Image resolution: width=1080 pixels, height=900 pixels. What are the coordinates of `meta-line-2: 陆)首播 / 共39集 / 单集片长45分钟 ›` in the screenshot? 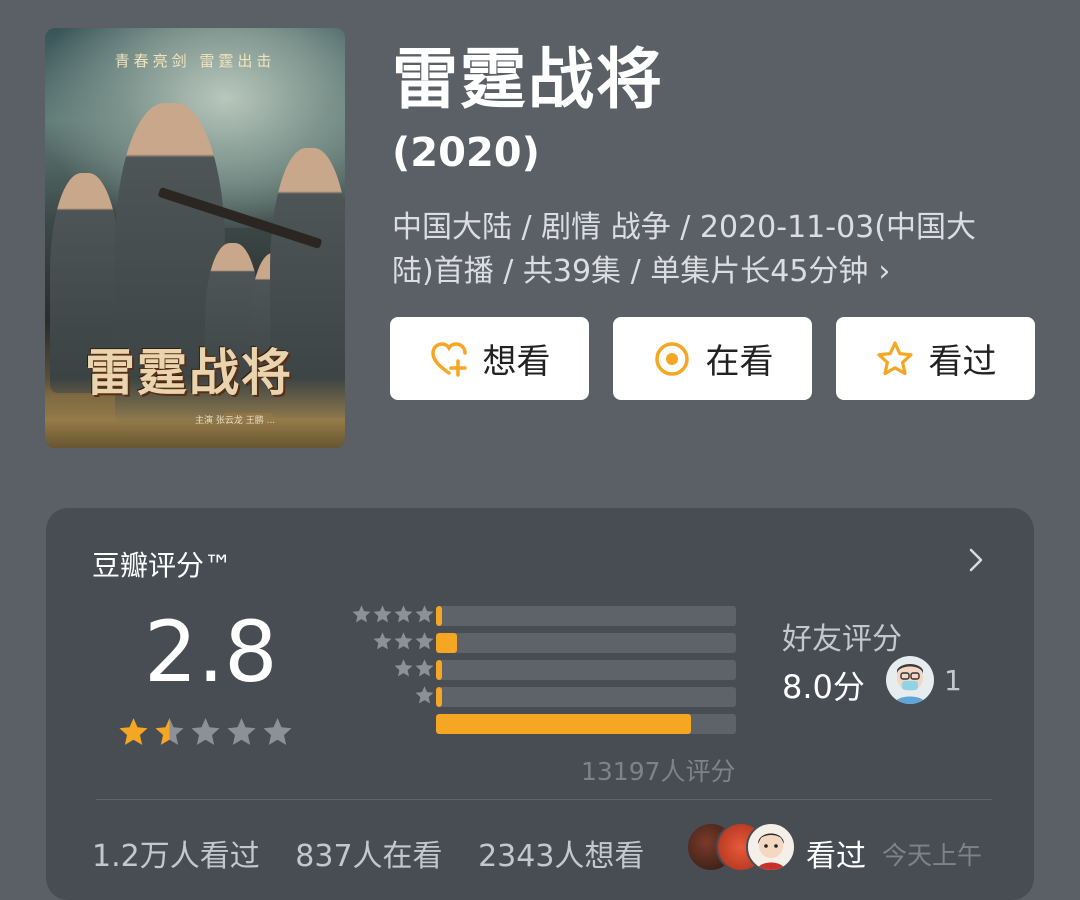 It's located at (712, 272).